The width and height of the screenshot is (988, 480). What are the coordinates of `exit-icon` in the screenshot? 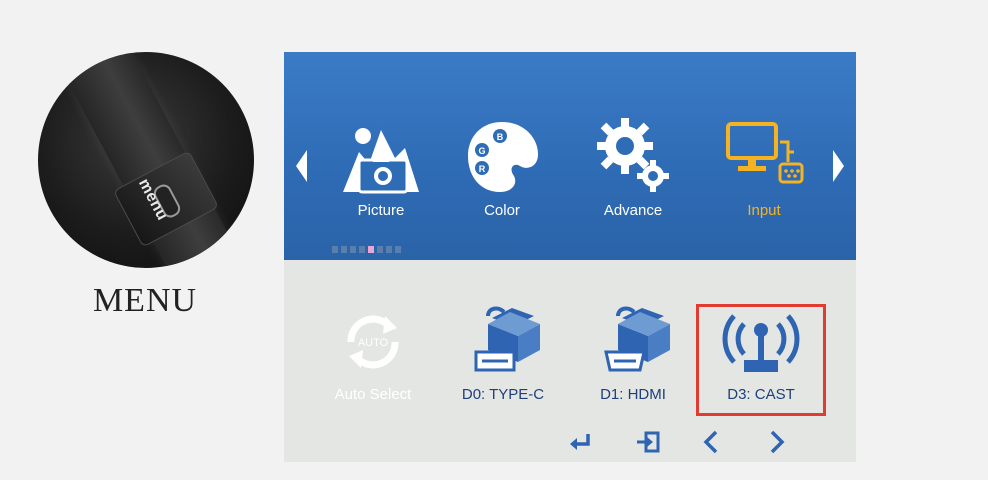 It's located at (648, 442).